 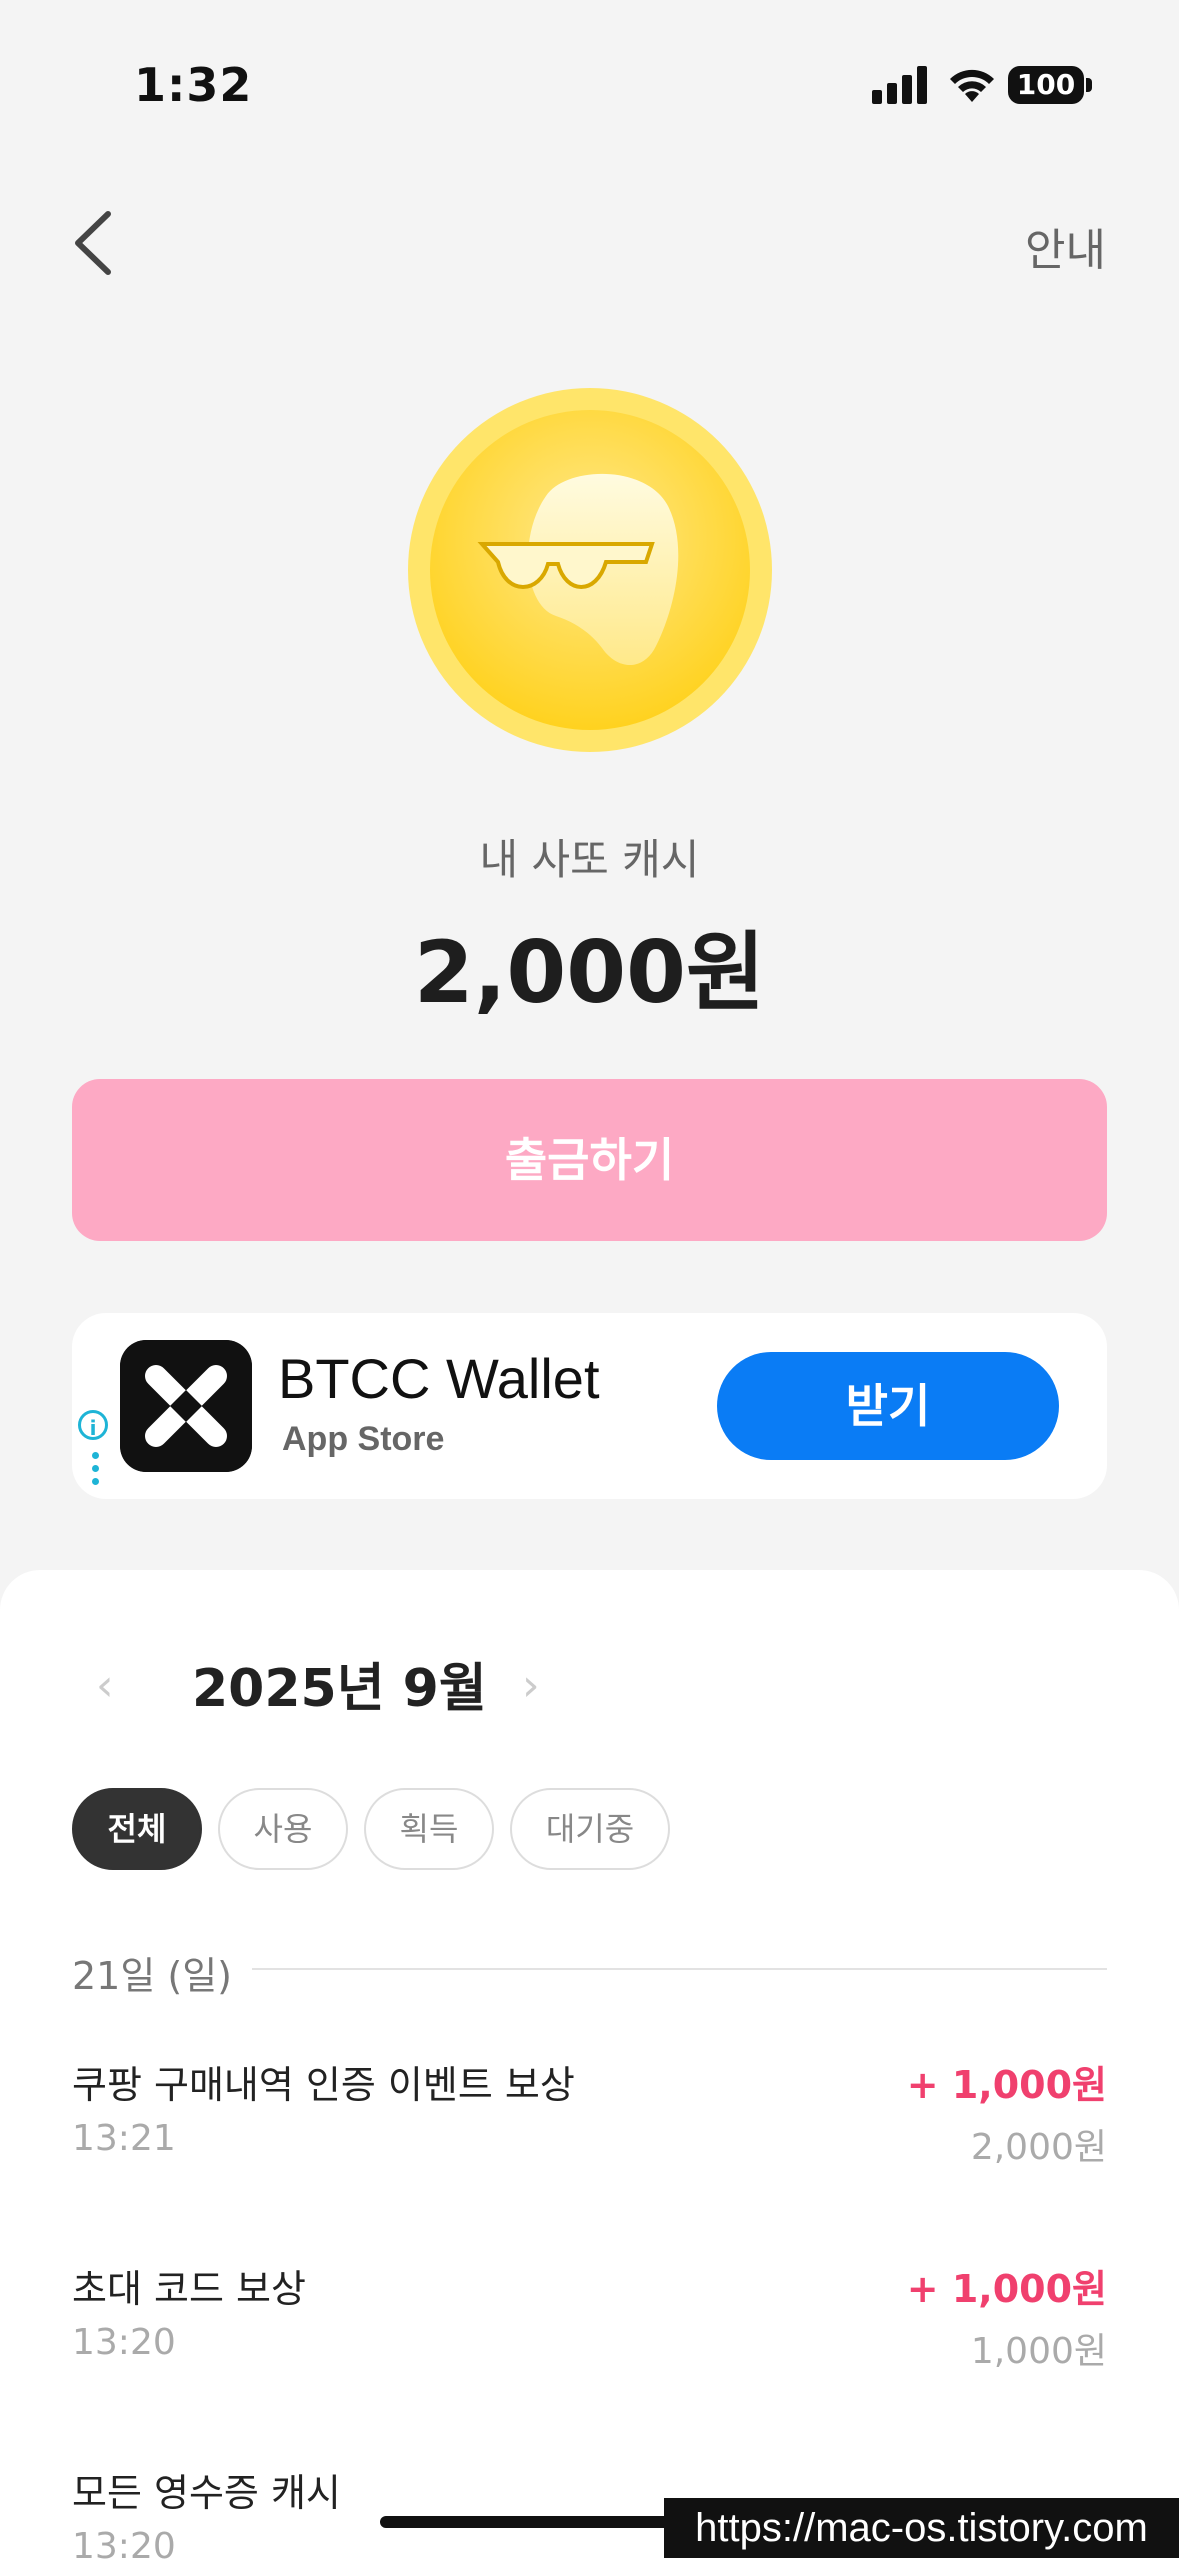 What do you see at coordinates (429, 1829) in the screenshot?
I see `filter-earned: 획득` at bounding box center [429, 1829].